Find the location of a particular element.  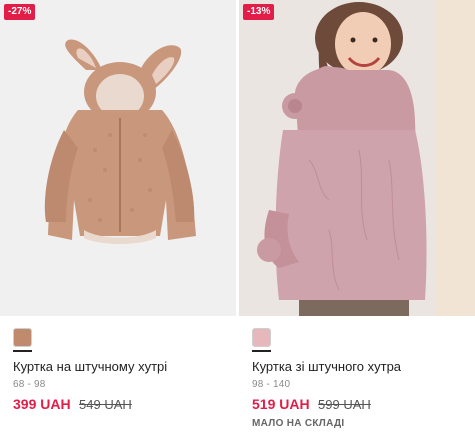

size-range: 68 - 98 is located at coordinates (29, 384).